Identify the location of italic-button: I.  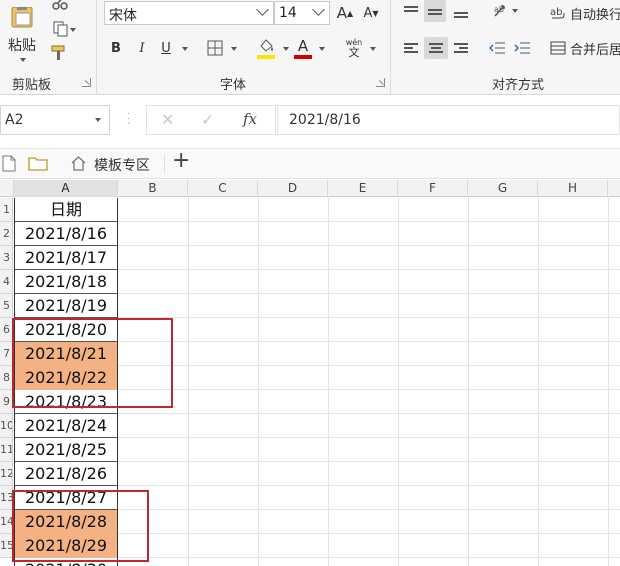
(142, 48).